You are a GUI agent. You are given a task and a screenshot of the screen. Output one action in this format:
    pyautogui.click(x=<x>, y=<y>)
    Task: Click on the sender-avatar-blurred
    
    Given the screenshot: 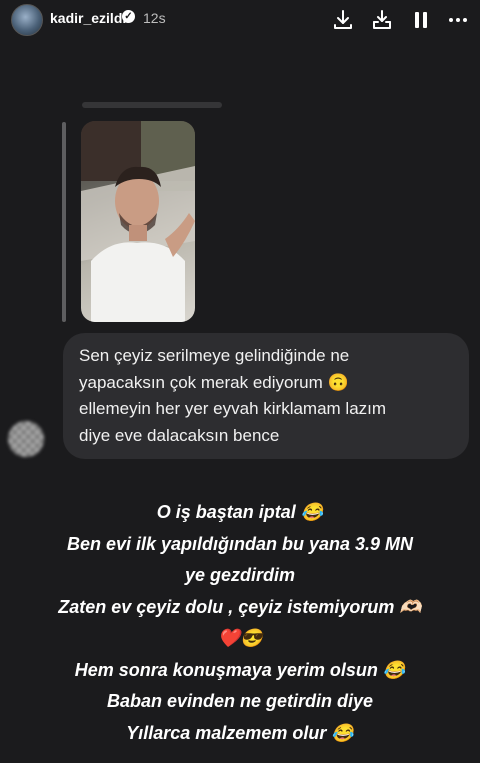 What is the action you would take?
    pyautogui.click(x=26, y=439)
    